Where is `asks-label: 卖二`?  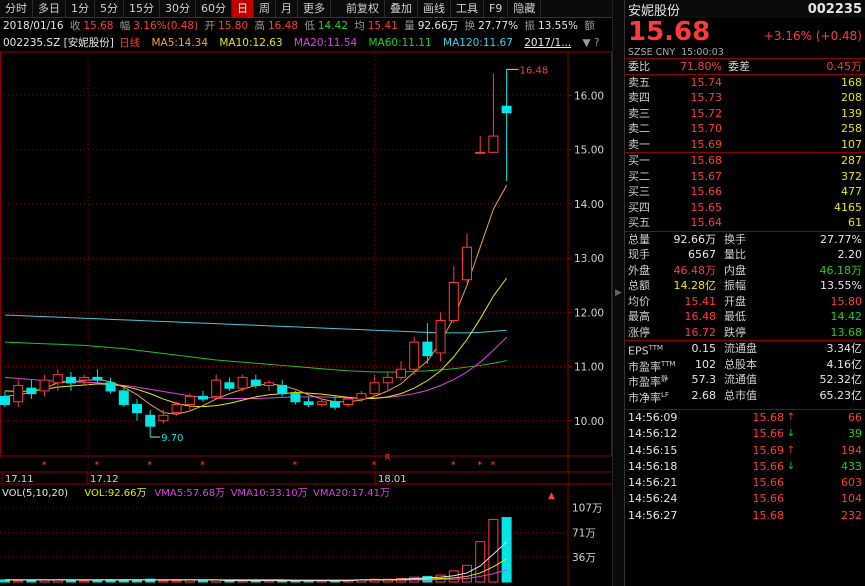
asks-label: 卖二 is located at coordinates (639, 128).